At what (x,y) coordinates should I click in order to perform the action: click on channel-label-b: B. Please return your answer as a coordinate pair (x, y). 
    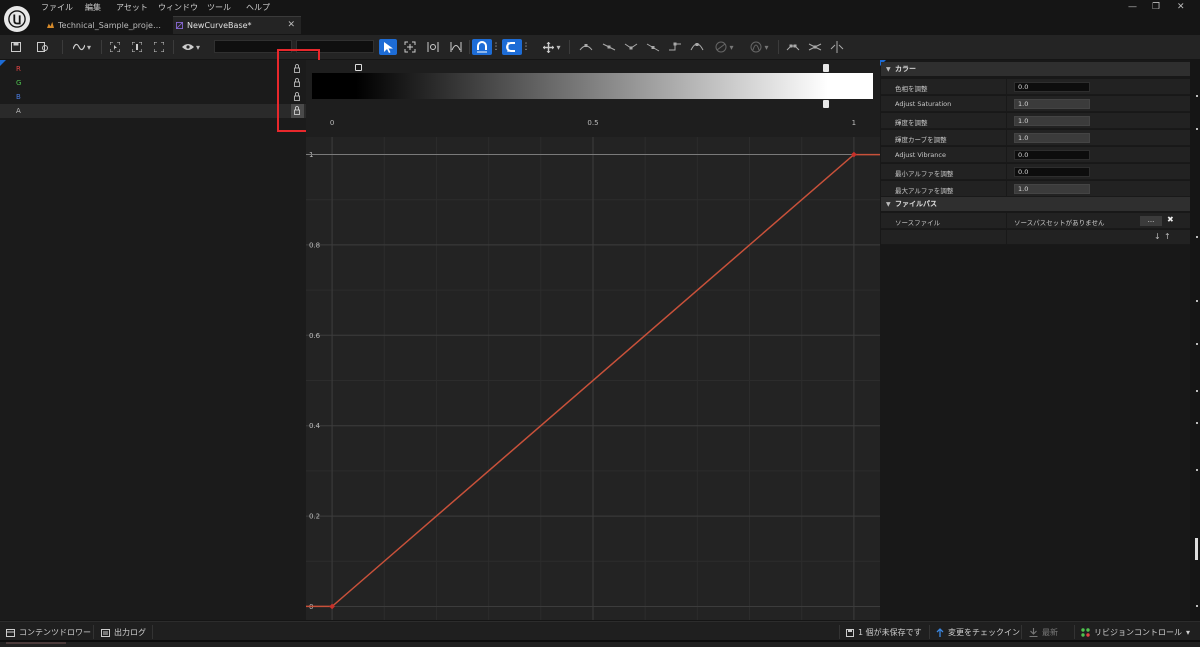
    Looking at the image, I should click on (18, 97).